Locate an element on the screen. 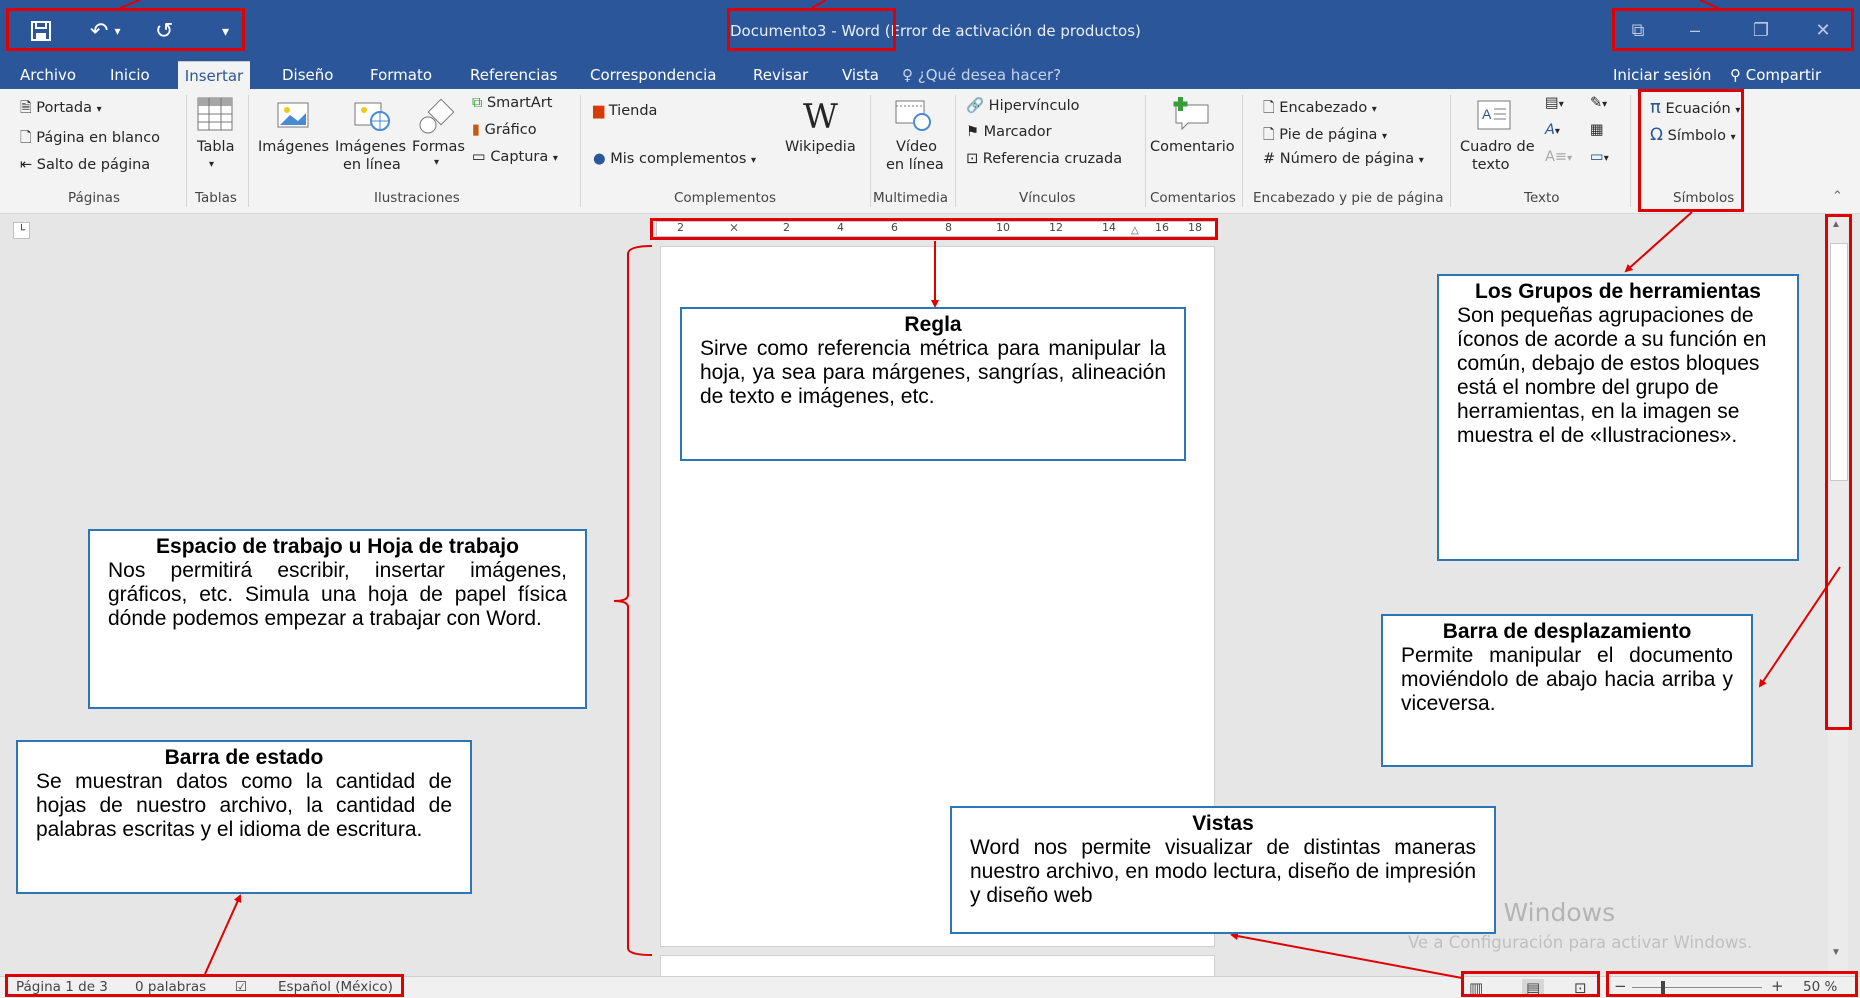  chart-label: Gráfico is located at coordinates (510, 130).